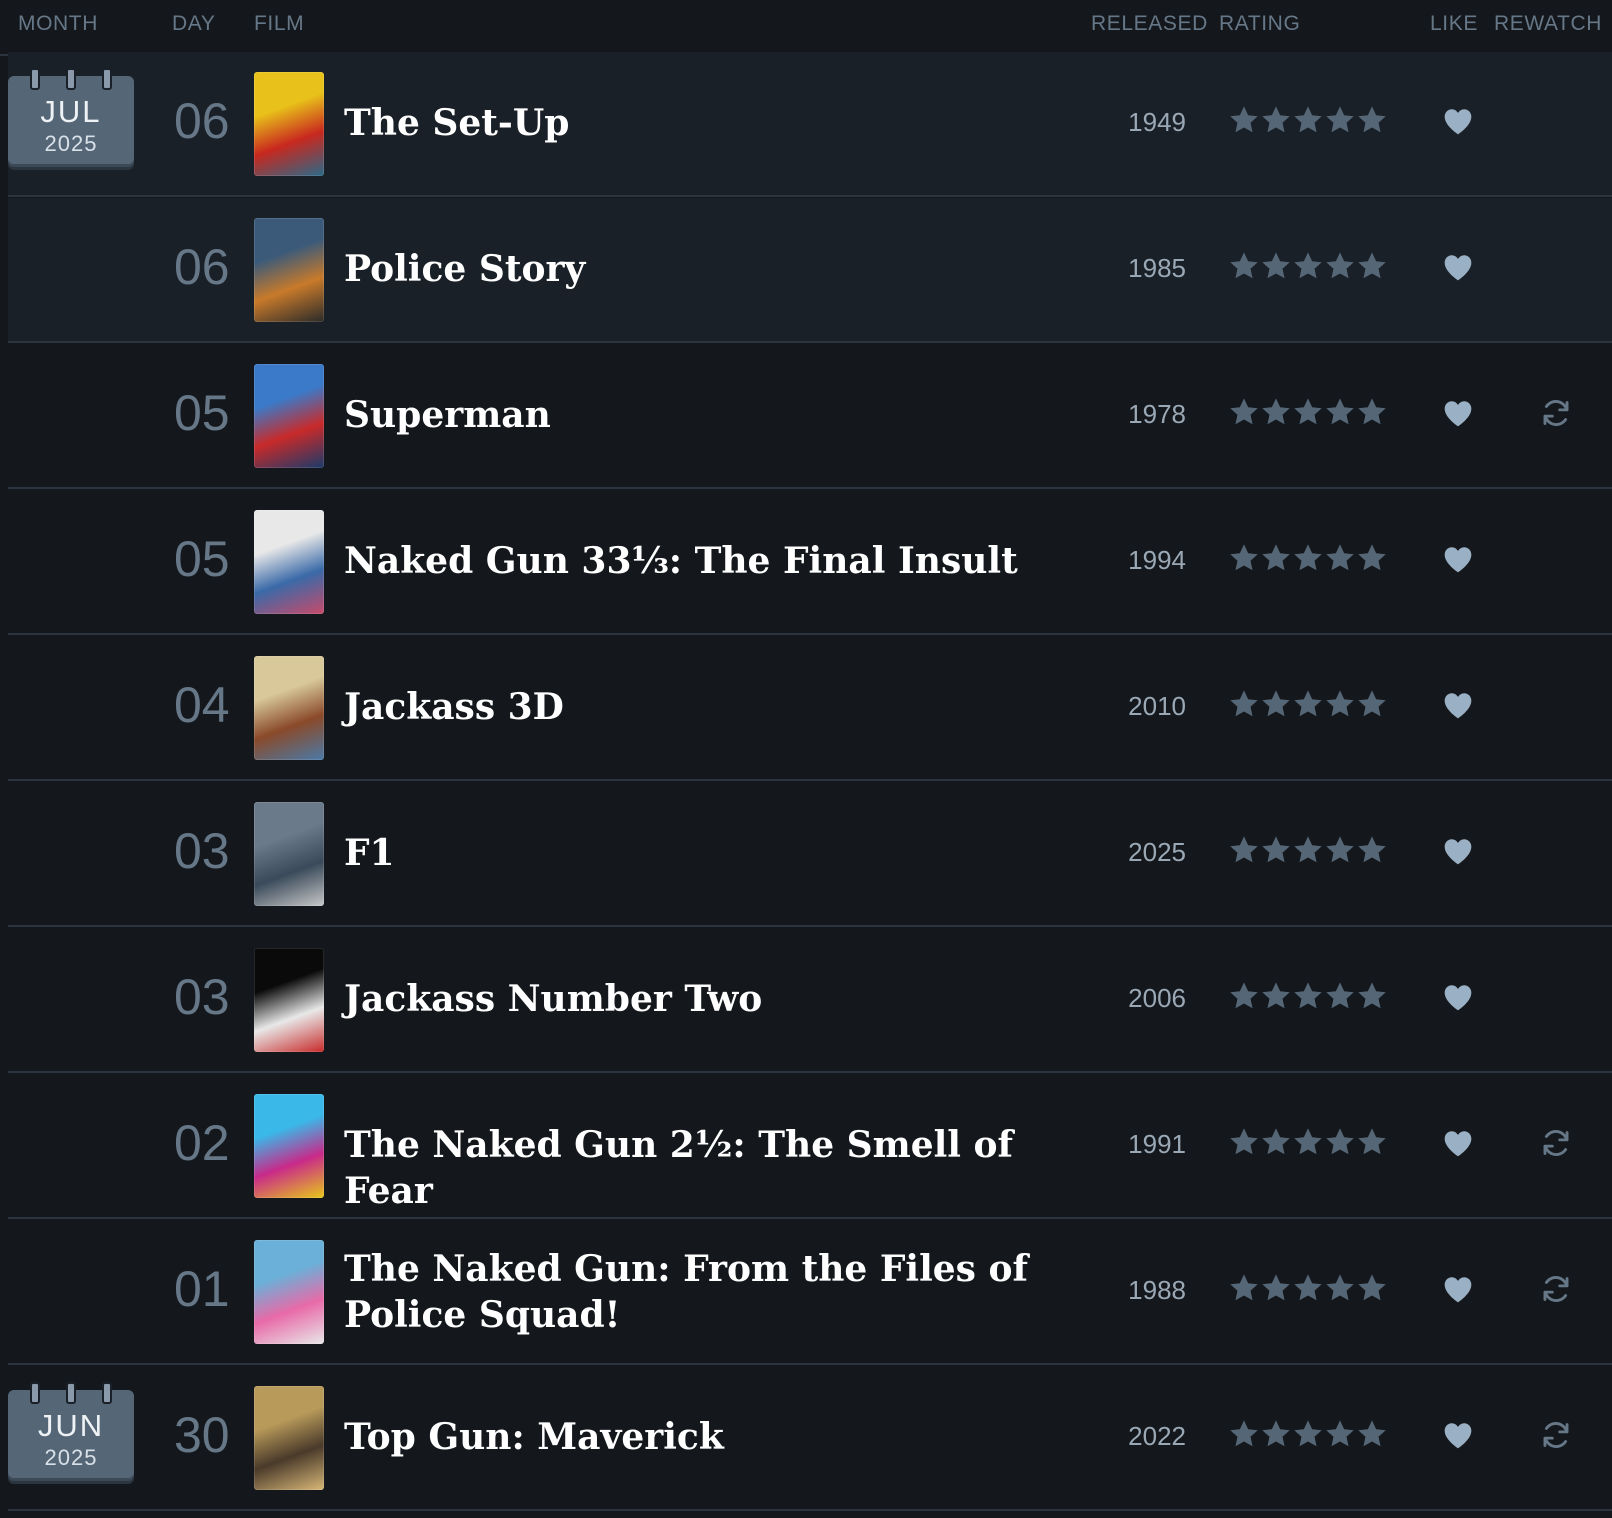 This screenshot has height=1518, width=1612. I want to click on diary-entry-row: 03 F1 2025, so click(810, 854).